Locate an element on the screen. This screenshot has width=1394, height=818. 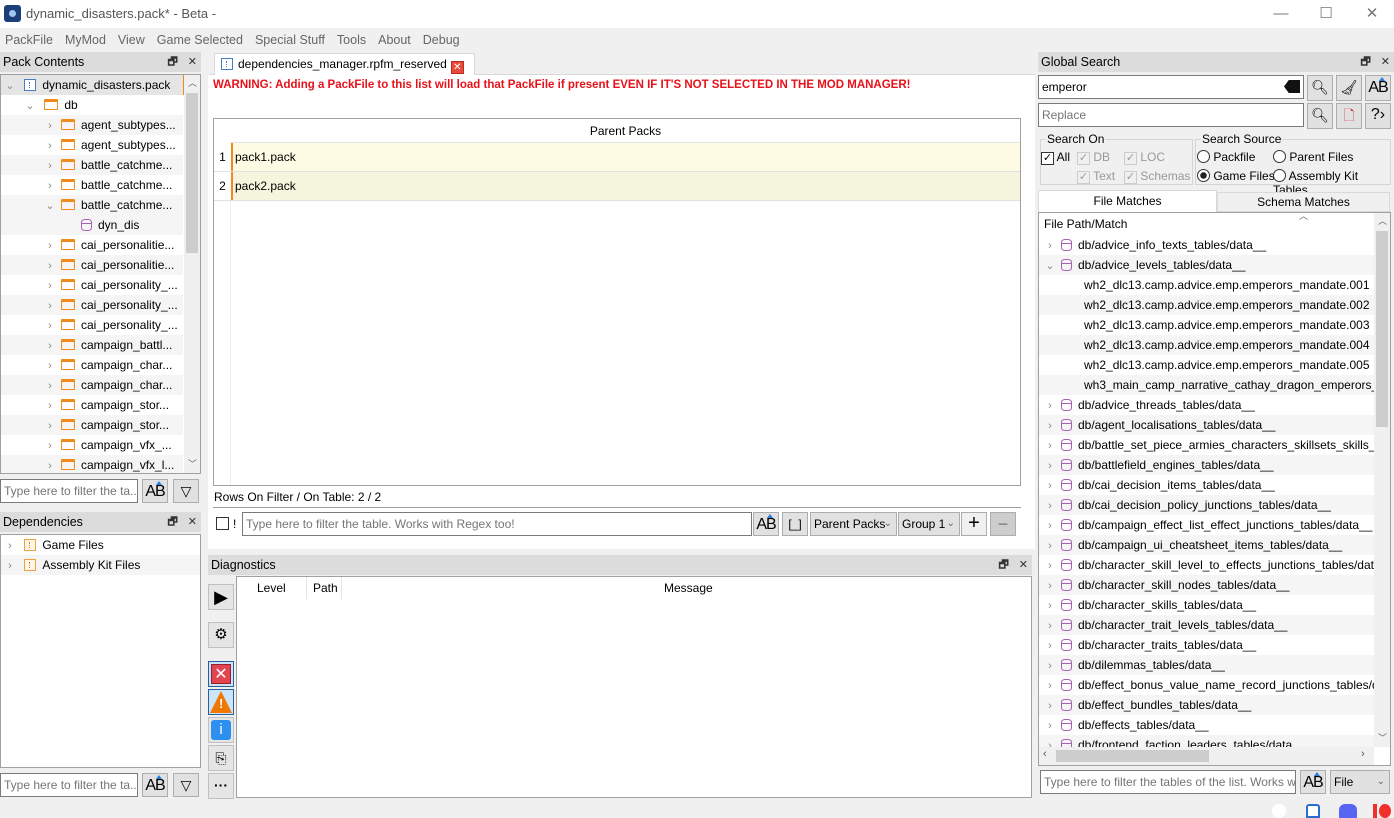
search-input is located at coordinates (1171, 87).